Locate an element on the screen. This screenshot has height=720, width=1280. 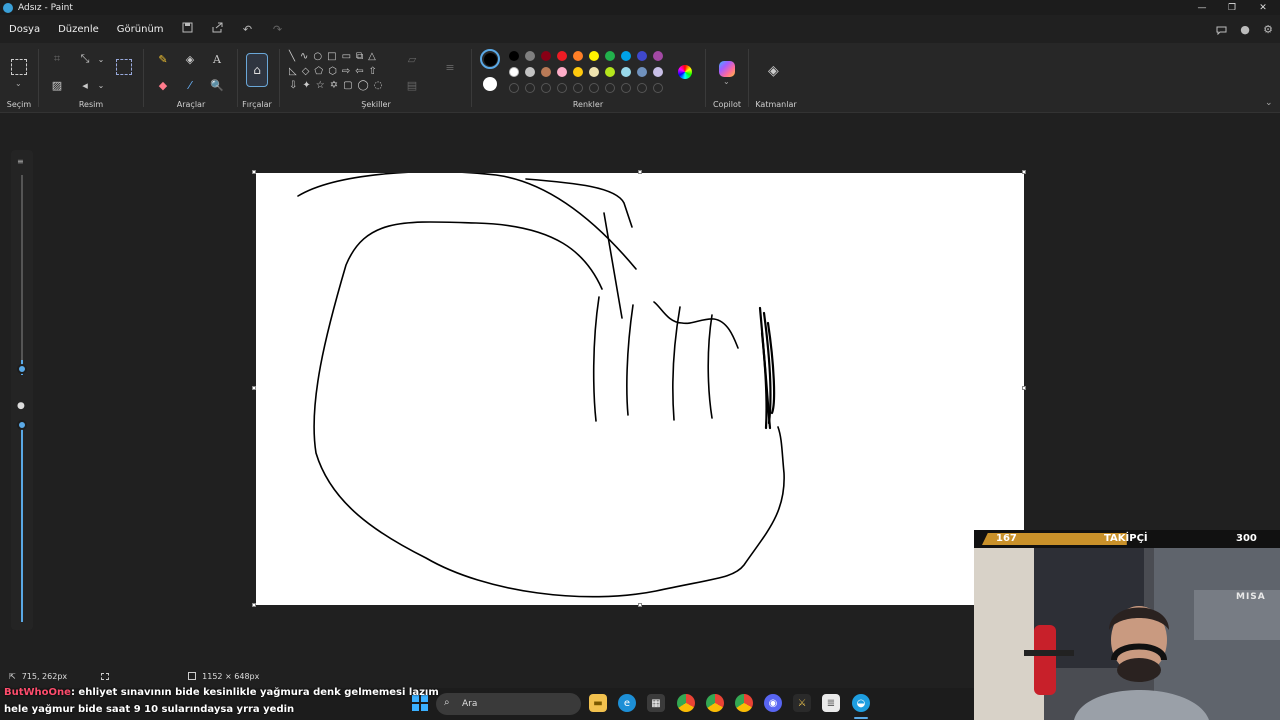
crop-icon: ⌗ is located at coordinates (57, 59).